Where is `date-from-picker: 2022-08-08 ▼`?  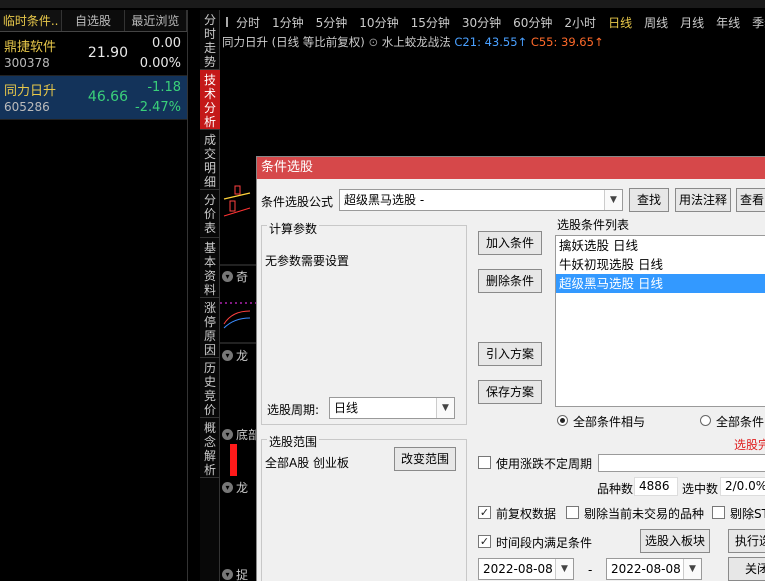 date-from-picker: 2022-08-08 ▼ is located at coordinates (526, 569).